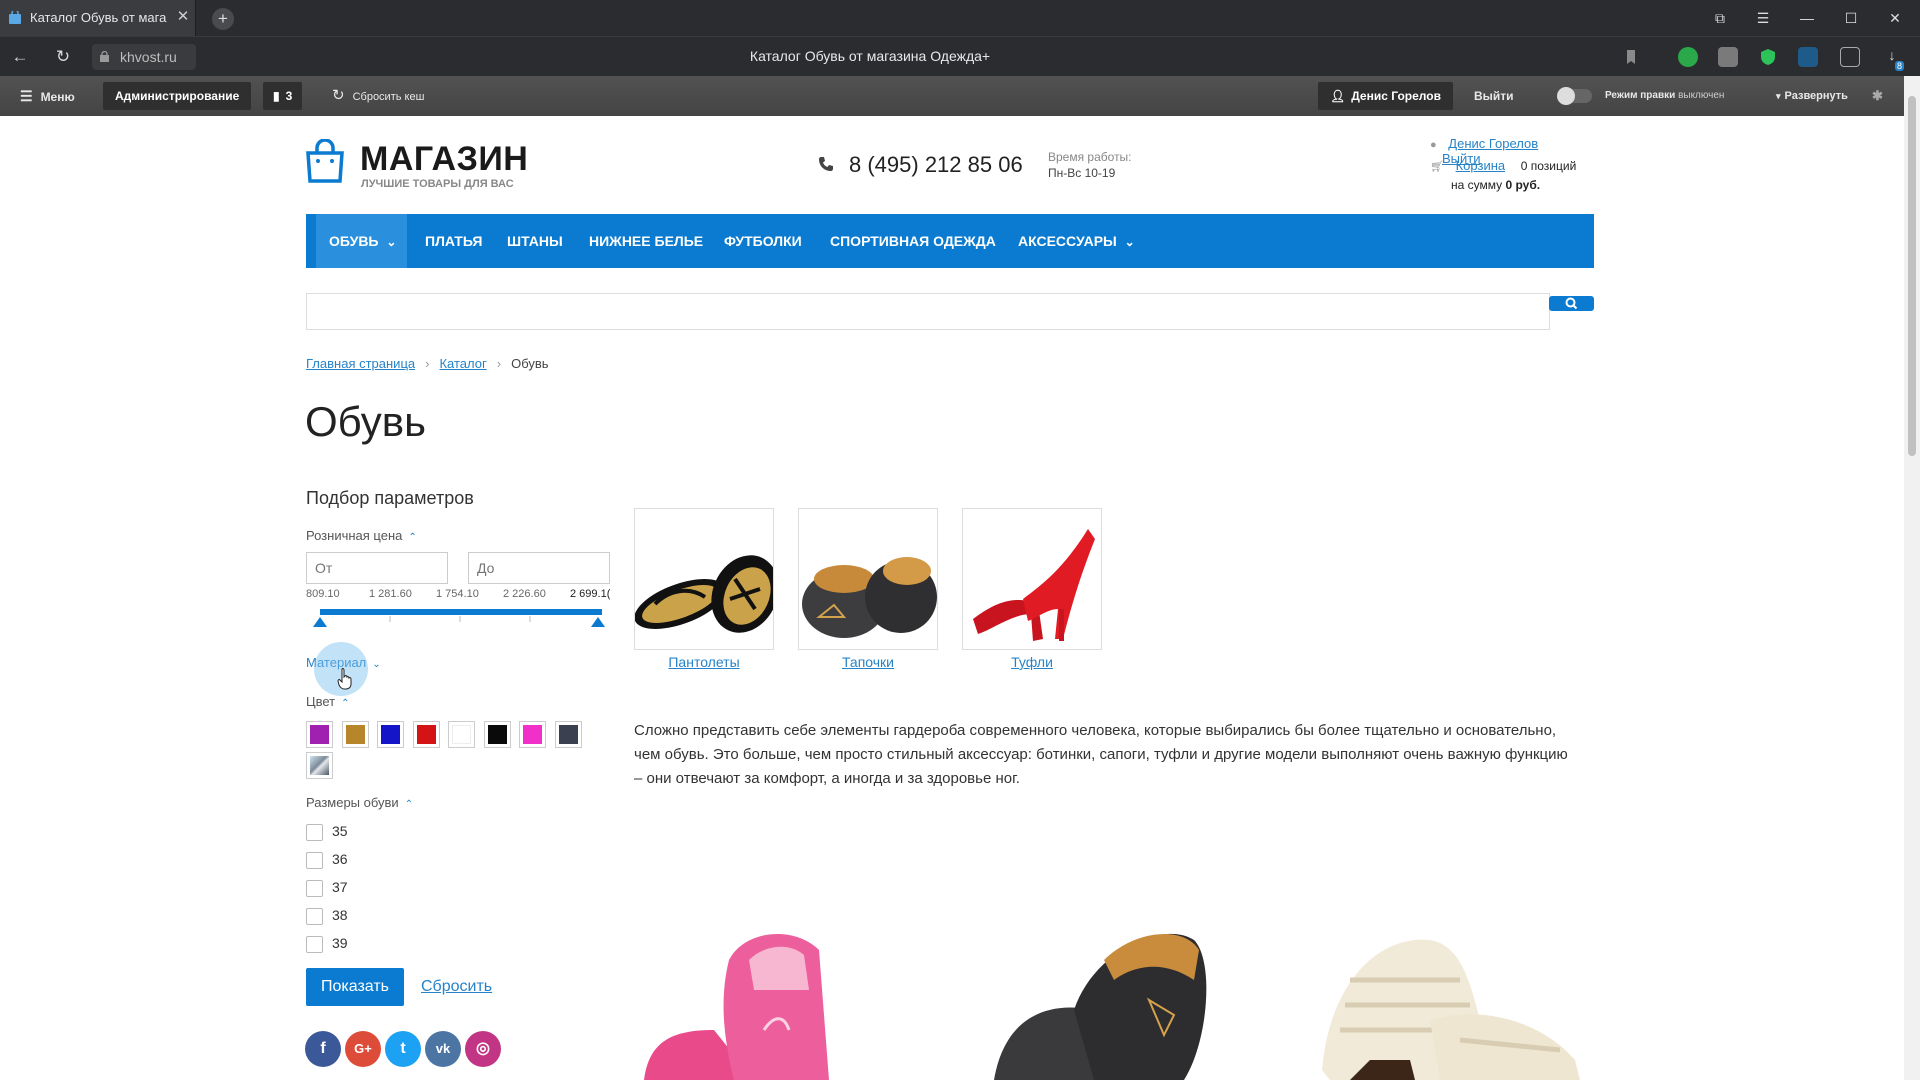 The height and width of the screenshot is (1080, 1920). Describe the element at coordinates (283, 96) in the screenshot. I see `notifications-button: ▮ 3` at that location.